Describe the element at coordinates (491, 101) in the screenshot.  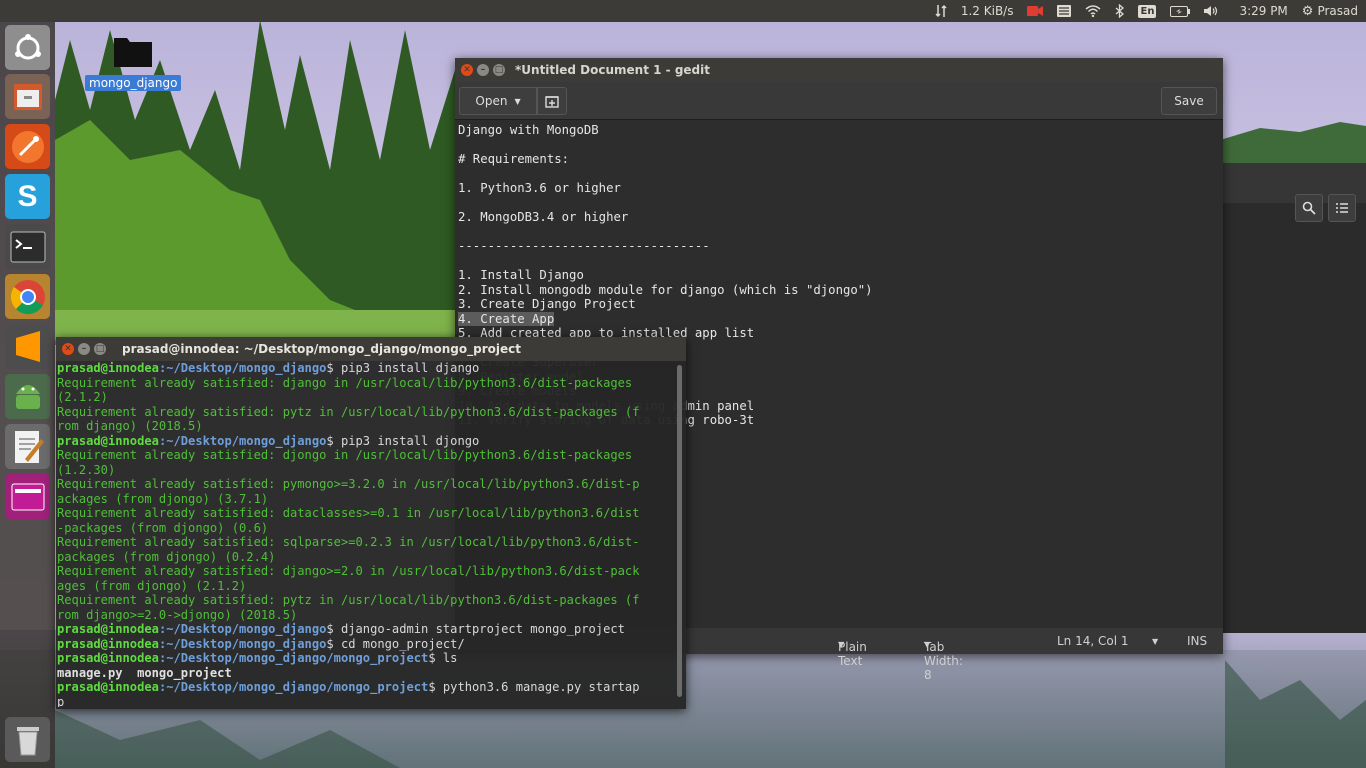
I see `open-label: Open` at that location.